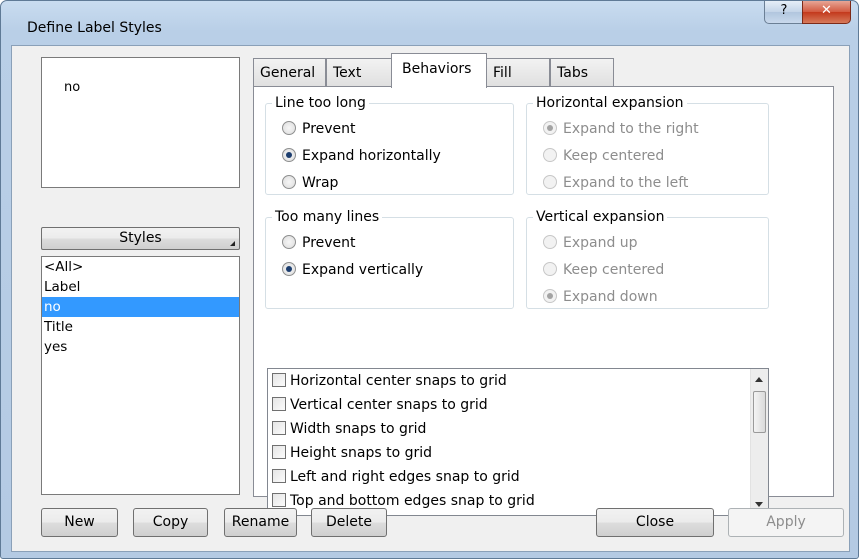 The height and width of the screenshot is (559, 859). Describe the element at coordinates (140, 307) in the screenshot. I see `style-list-item-selected: no` at that location.